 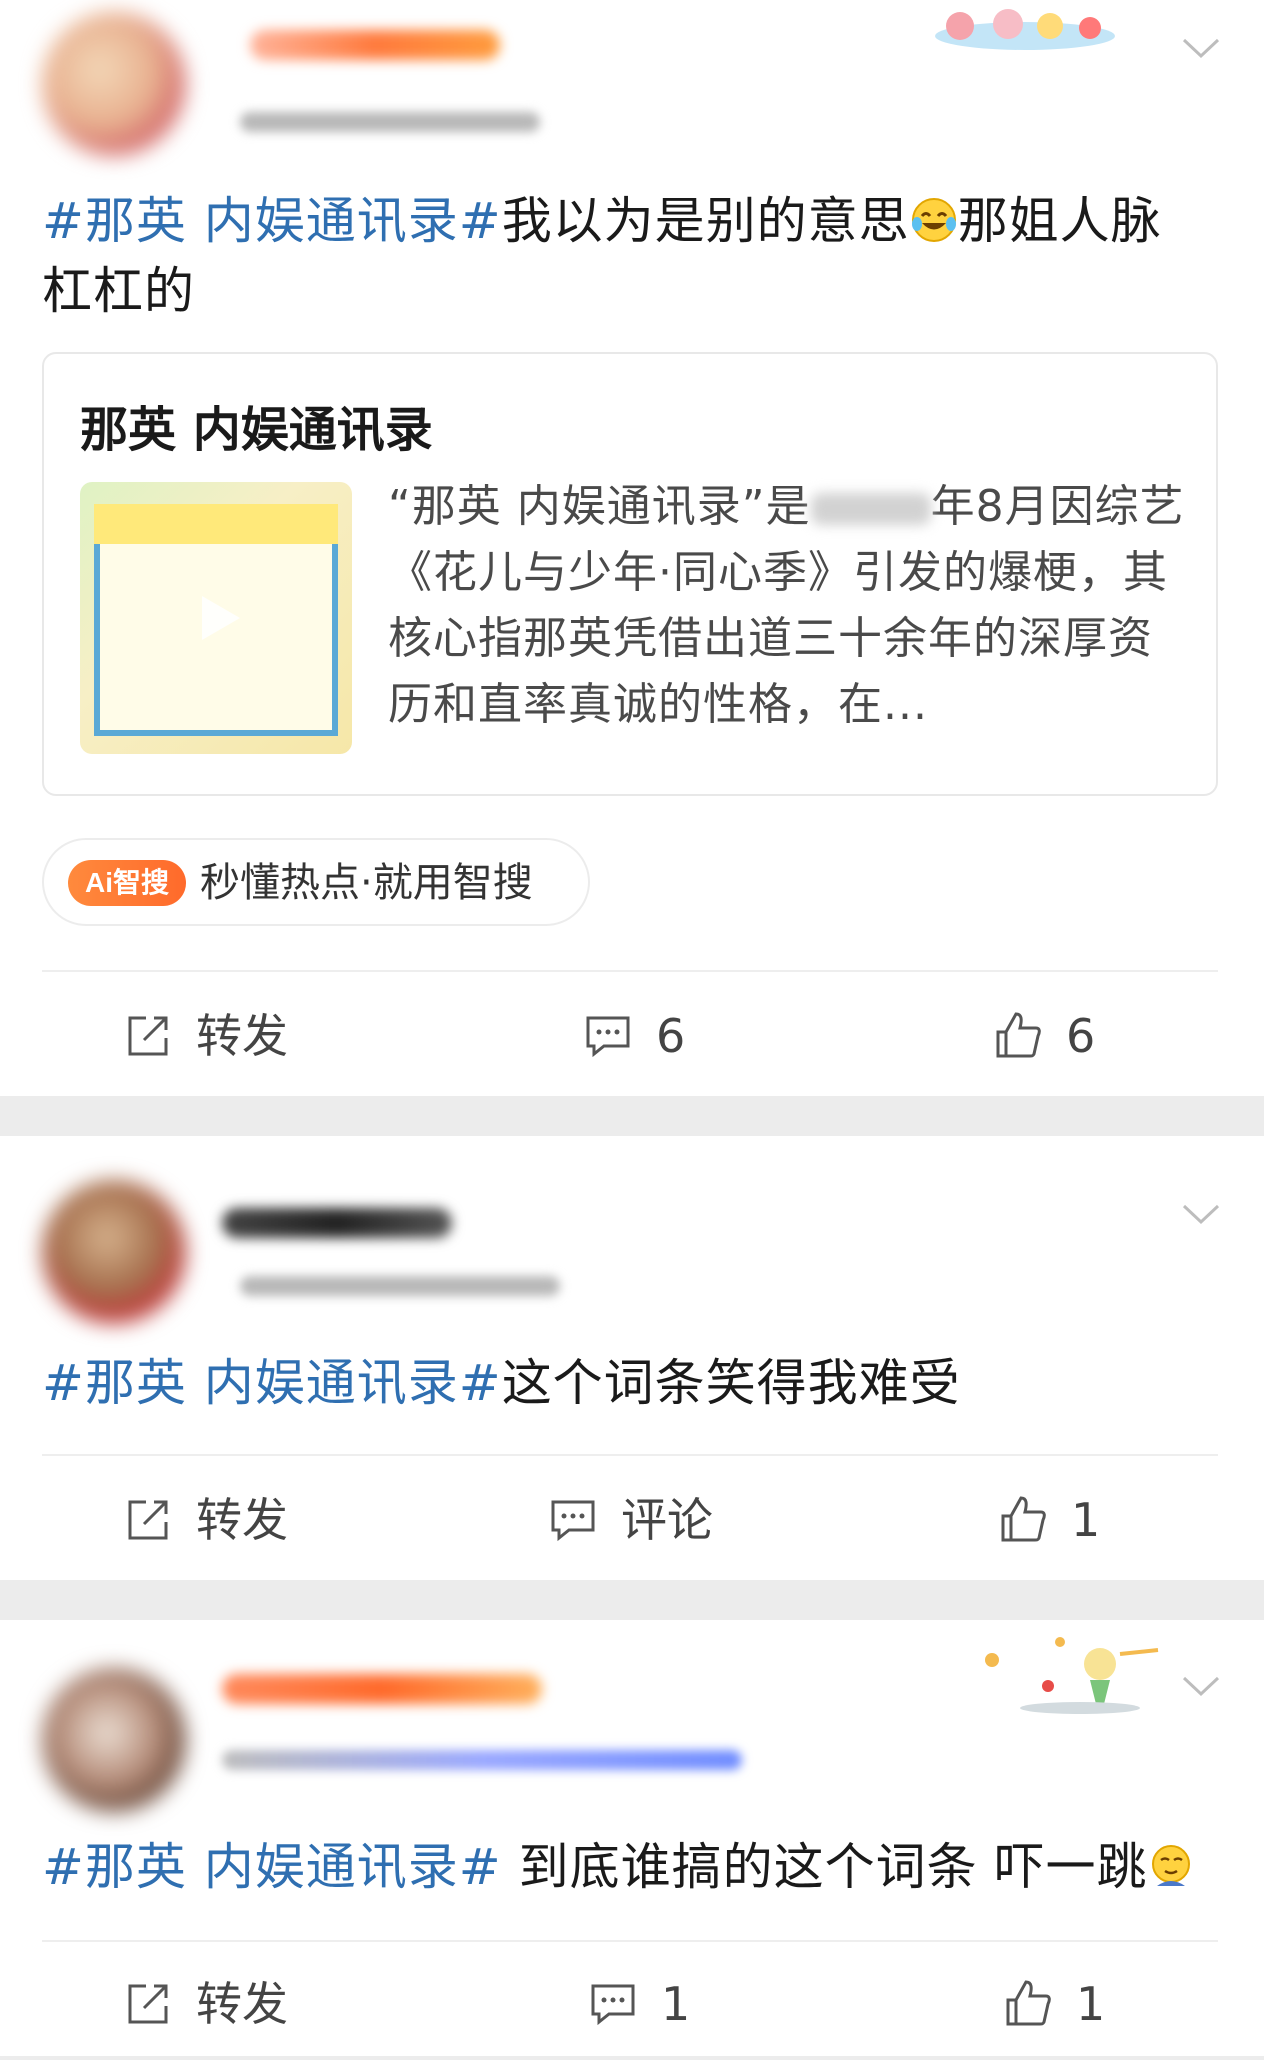 I want to click on play-icon, so click(x=218, y=618).